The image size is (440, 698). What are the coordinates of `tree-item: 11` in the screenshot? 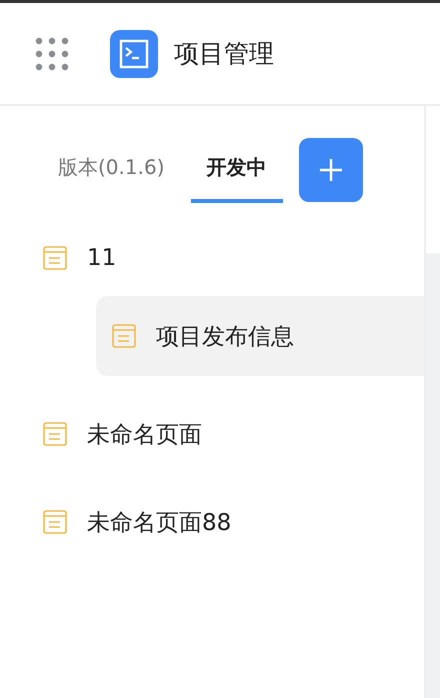 It's located at (212, 258).